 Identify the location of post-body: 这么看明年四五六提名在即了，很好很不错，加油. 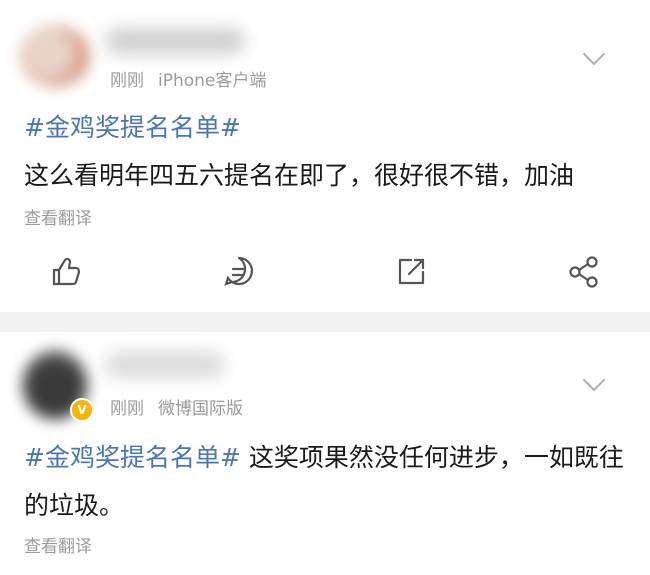
(299, 175).